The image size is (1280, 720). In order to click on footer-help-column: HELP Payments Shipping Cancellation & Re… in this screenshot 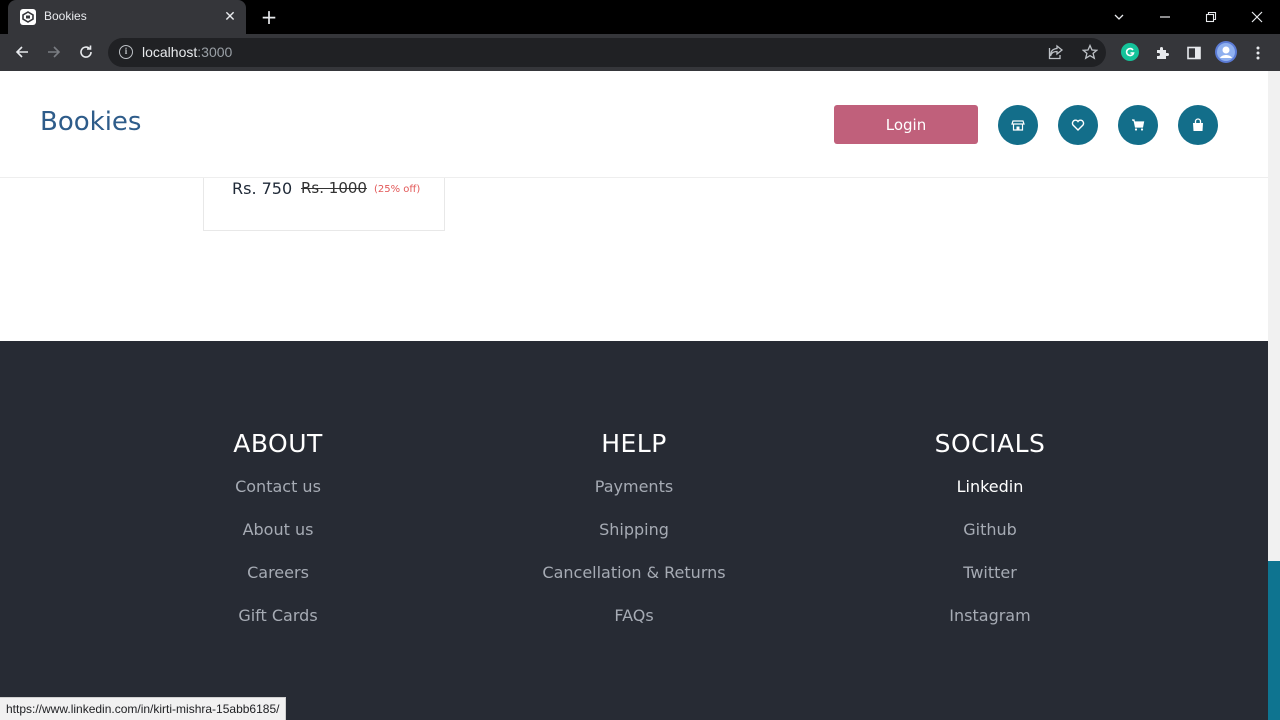, I will do `click(634, 530)`.